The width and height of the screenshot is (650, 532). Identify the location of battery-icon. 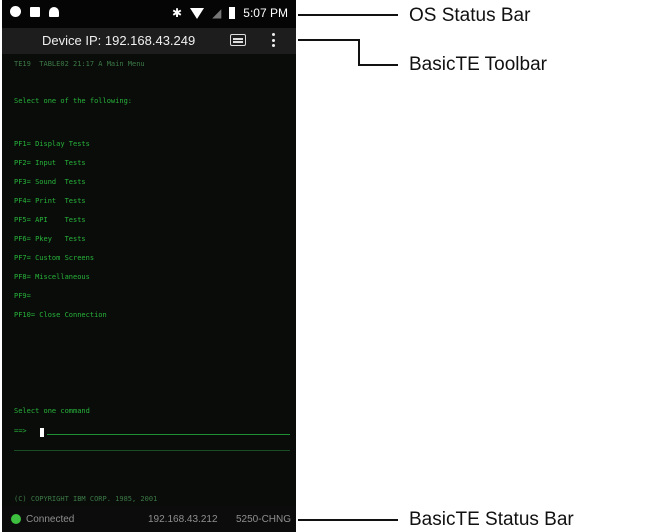
(232, 13).